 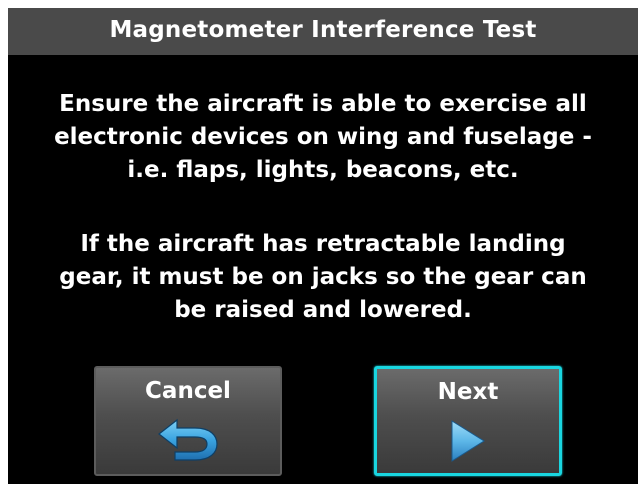 I want to click on next-button-label: Next, so click(x=468, y=392).